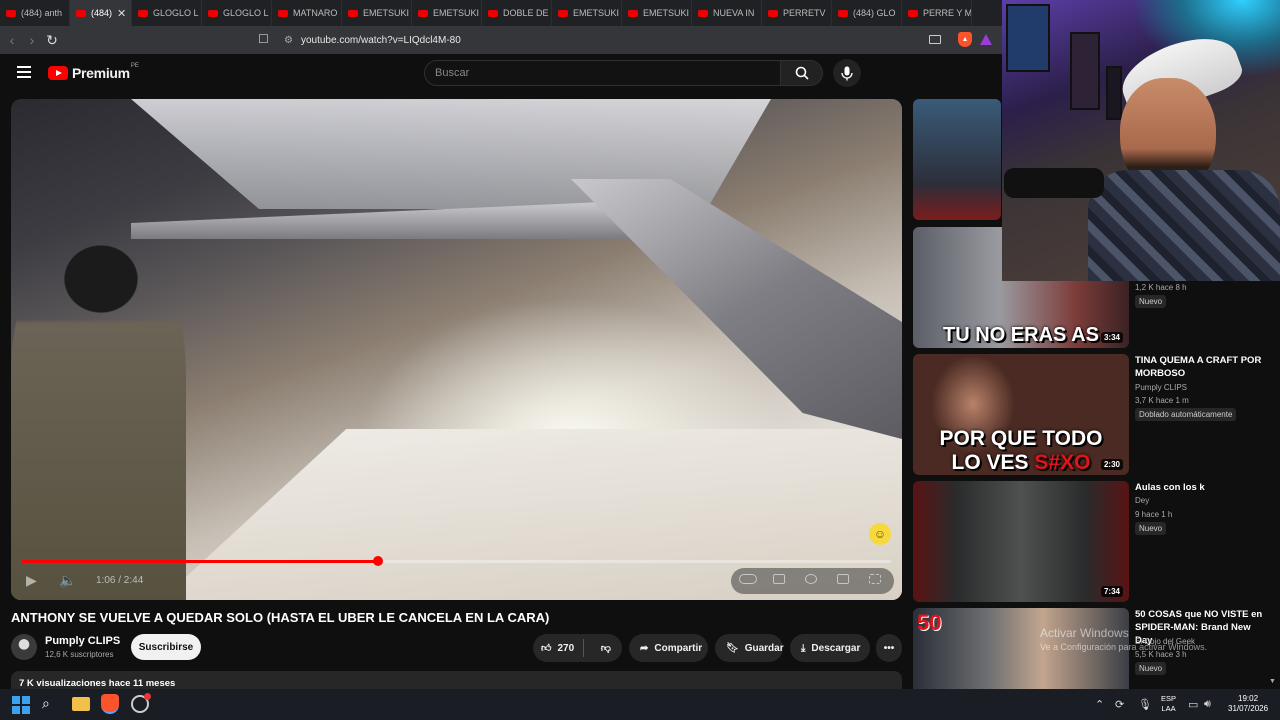 Image resolution: width=1280 pixels, height=720 pixels. What do you see at coordinates (1168, 704) in the screenshot?
I see `language-indicator: ESP LAA` at bounding box center [1168, 704].